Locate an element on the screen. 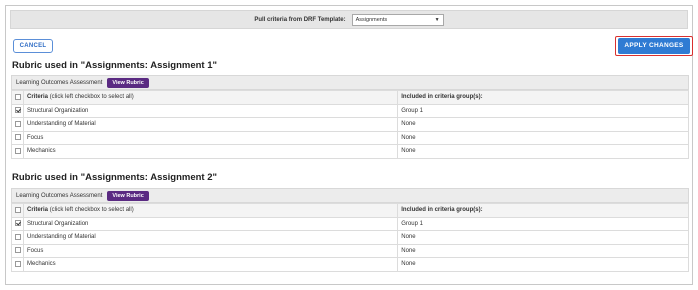 The image size is (698, 290). template-label: Pull criteria from DRF Template: is located at coordinates (300, 19).